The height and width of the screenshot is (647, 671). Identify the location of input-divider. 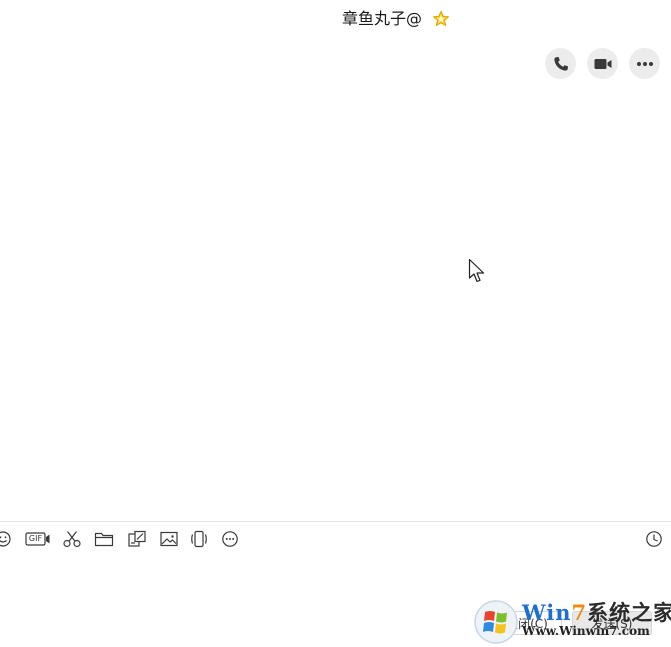
(335, 521).